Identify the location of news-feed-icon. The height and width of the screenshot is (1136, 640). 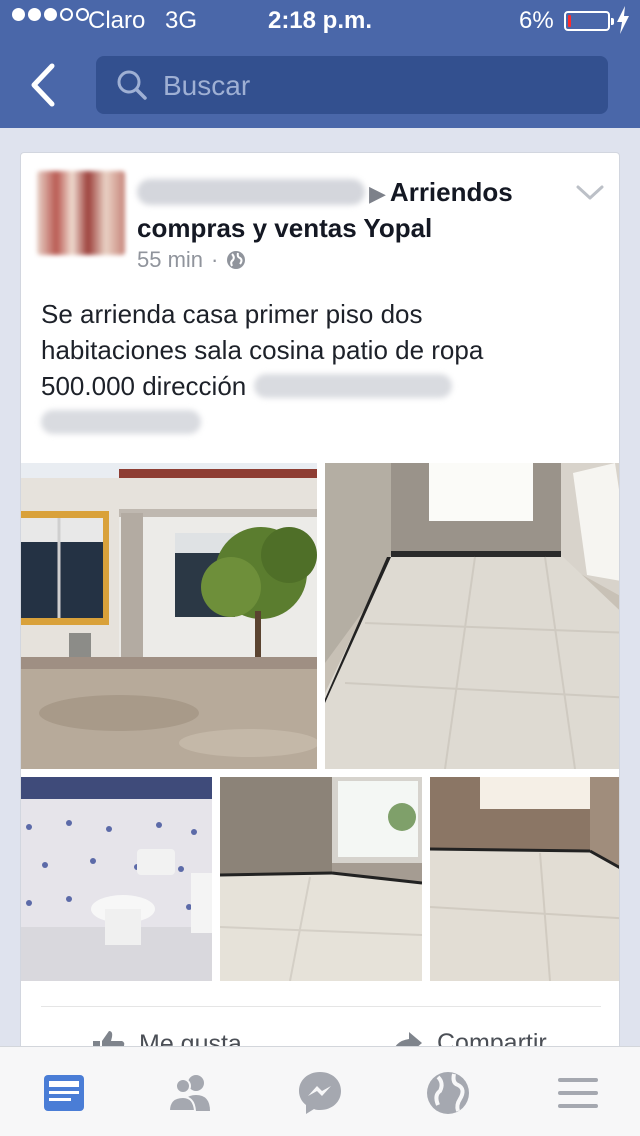
(64, 1093).